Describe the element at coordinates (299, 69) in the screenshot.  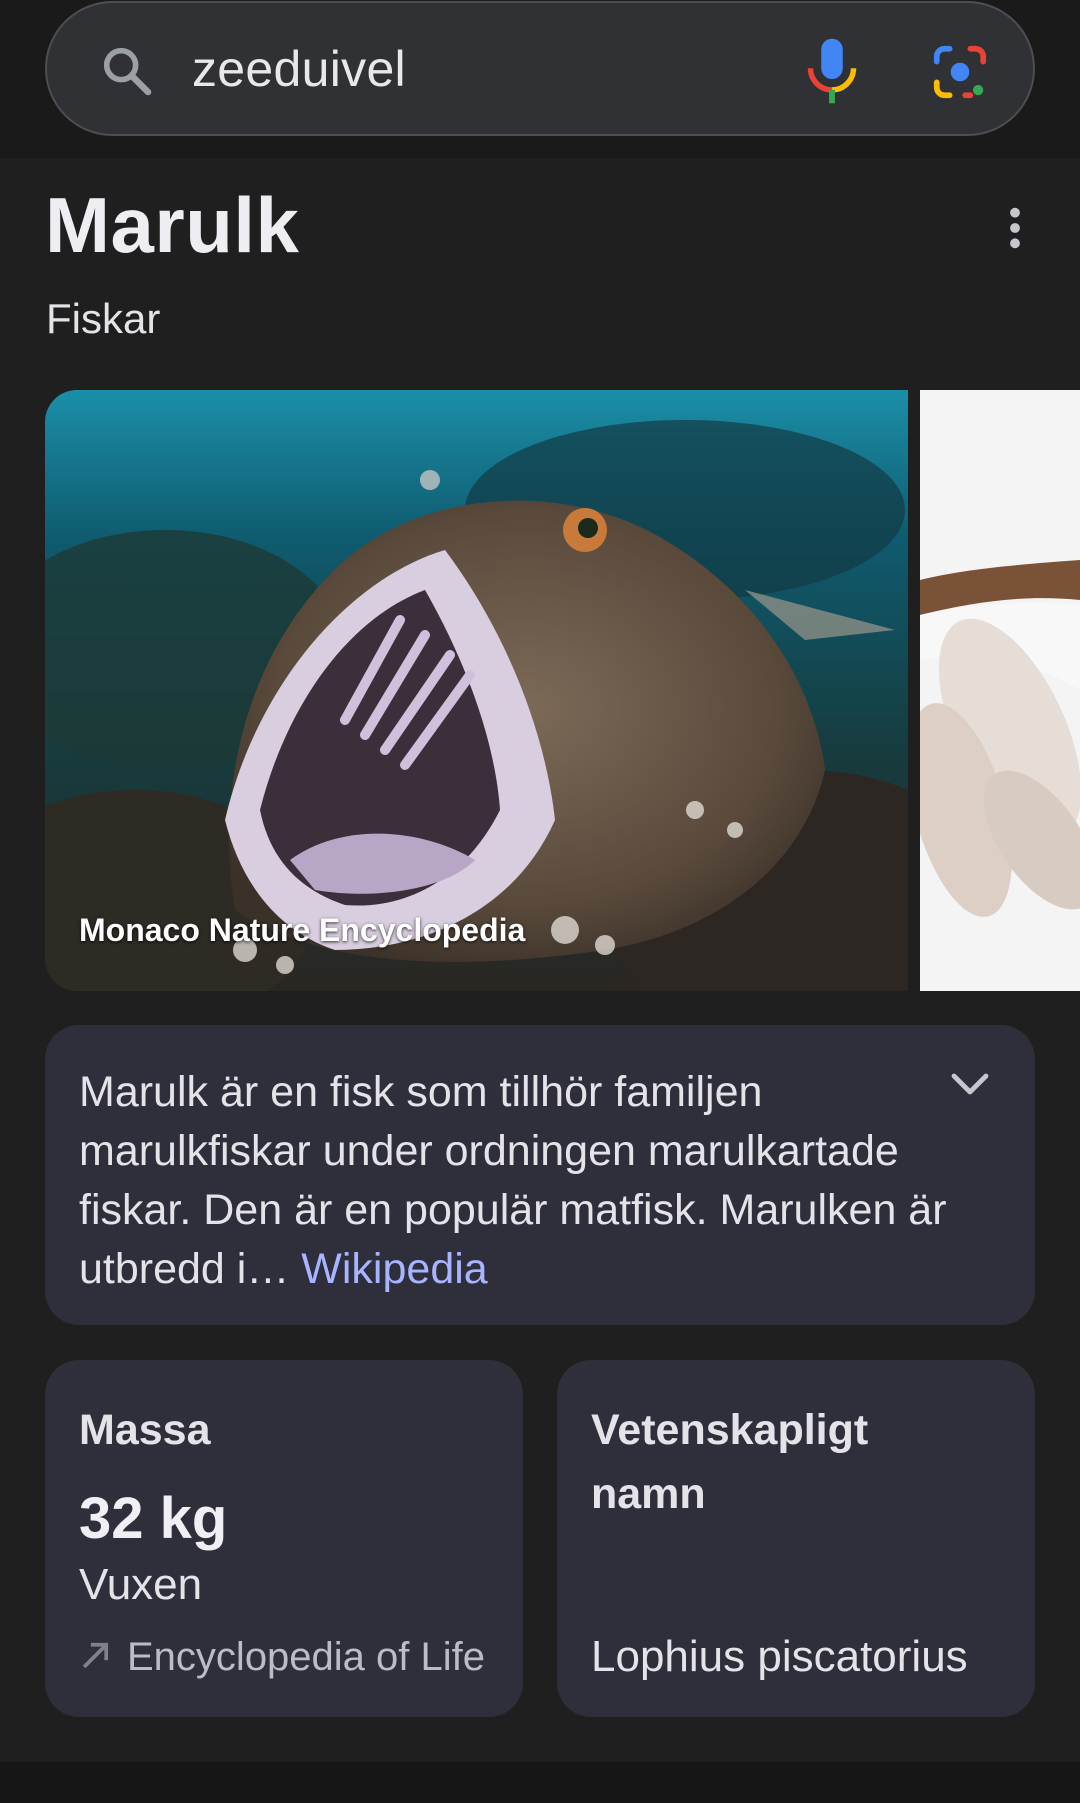
I see `search-input: zeeduivel` at that location.